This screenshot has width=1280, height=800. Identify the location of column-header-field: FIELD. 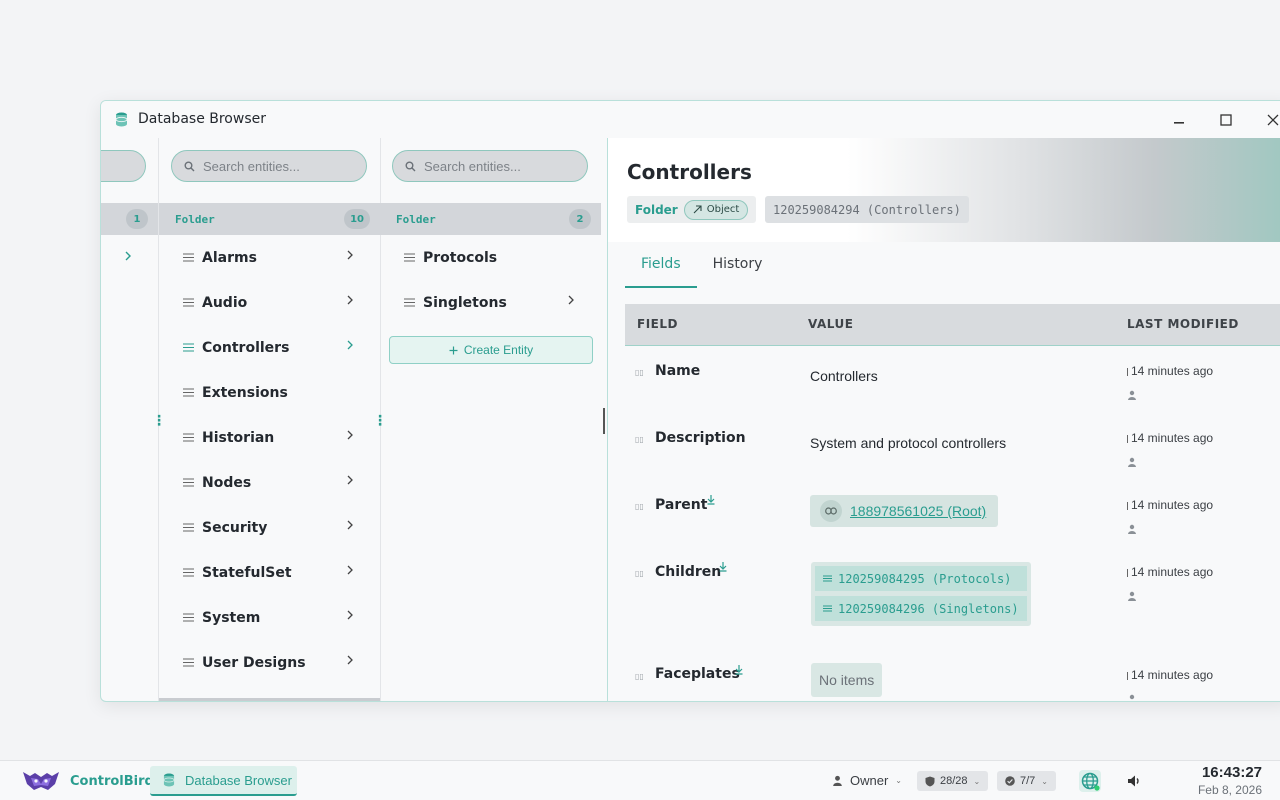
(657, 324).